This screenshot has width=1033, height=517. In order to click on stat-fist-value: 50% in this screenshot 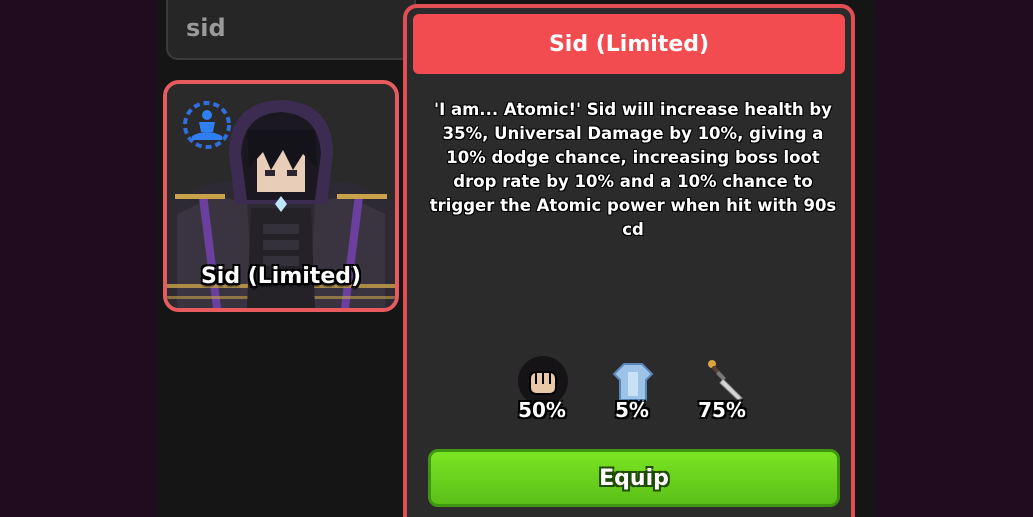, I will do `click(542, 410)`.